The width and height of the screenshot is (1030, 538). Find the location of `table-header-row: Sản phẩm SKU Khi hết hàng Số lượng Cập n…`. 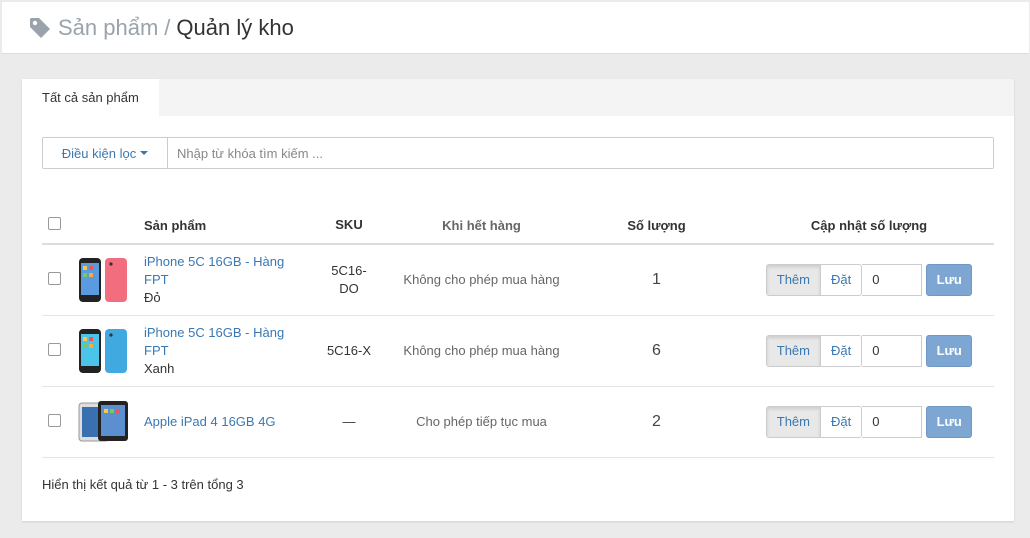

table-header-row: Sản phẩm SKU Khi hết hàng Số lượng Cập n… is located at coordinates (518, 226).